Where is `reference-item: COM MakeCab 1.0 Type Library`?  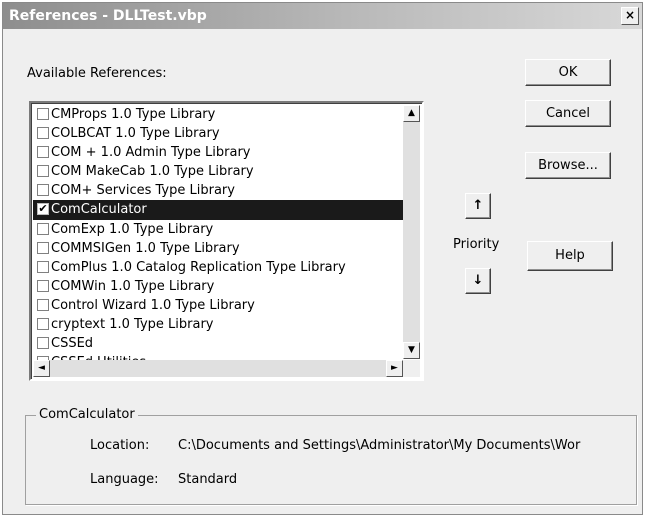 reference-item: COM MakeCab 1.0 Type Library is located at coordinates (218, 171).